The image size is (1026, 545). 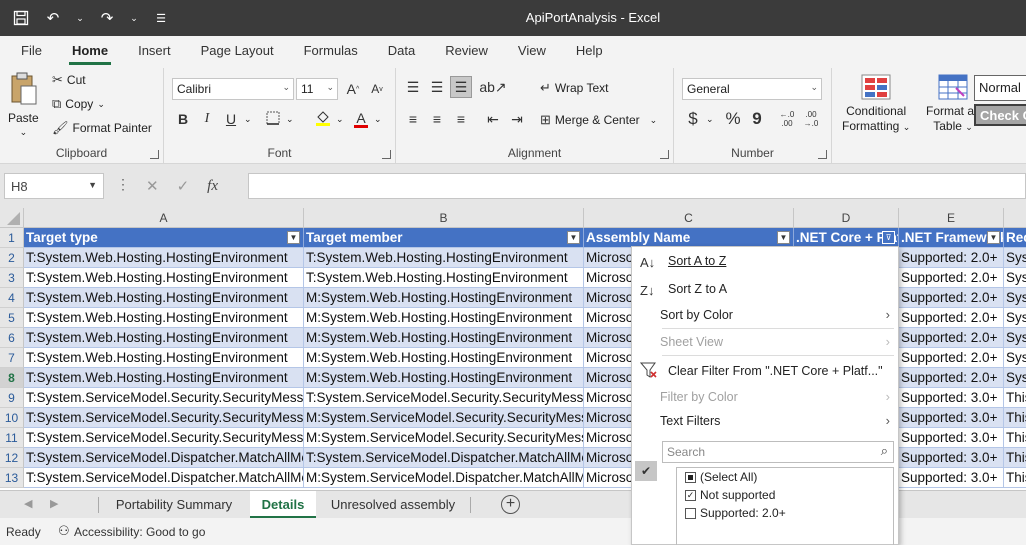 What do you see at coordinates (69, 80) in the screenshot?
I see `cut-button: ✂ Cut` at bounding box center [69, 80].